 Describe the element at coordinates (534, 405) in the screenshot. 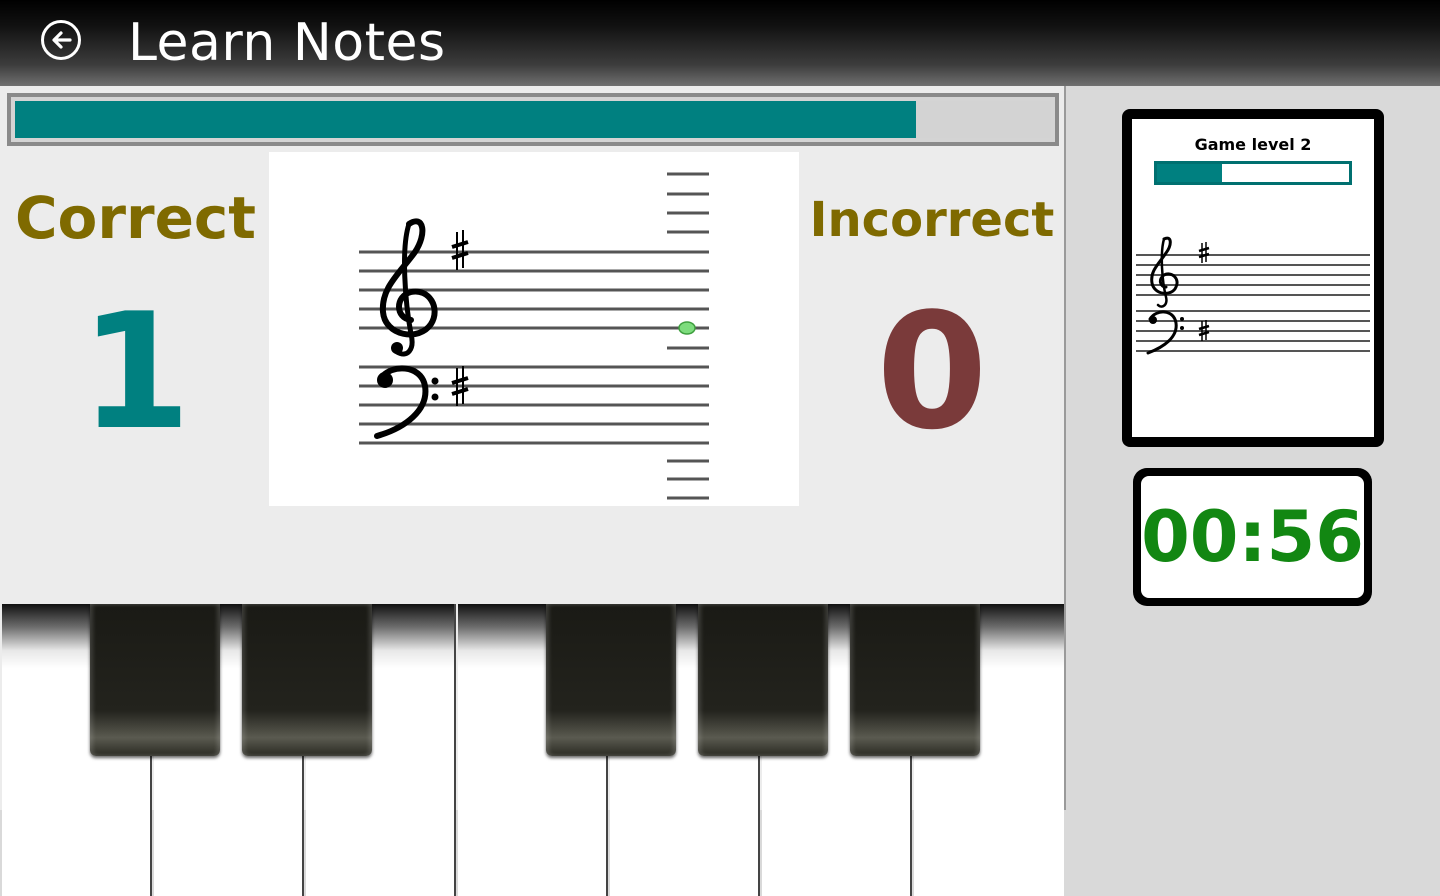

I see `bass-staff-lines` at that location.